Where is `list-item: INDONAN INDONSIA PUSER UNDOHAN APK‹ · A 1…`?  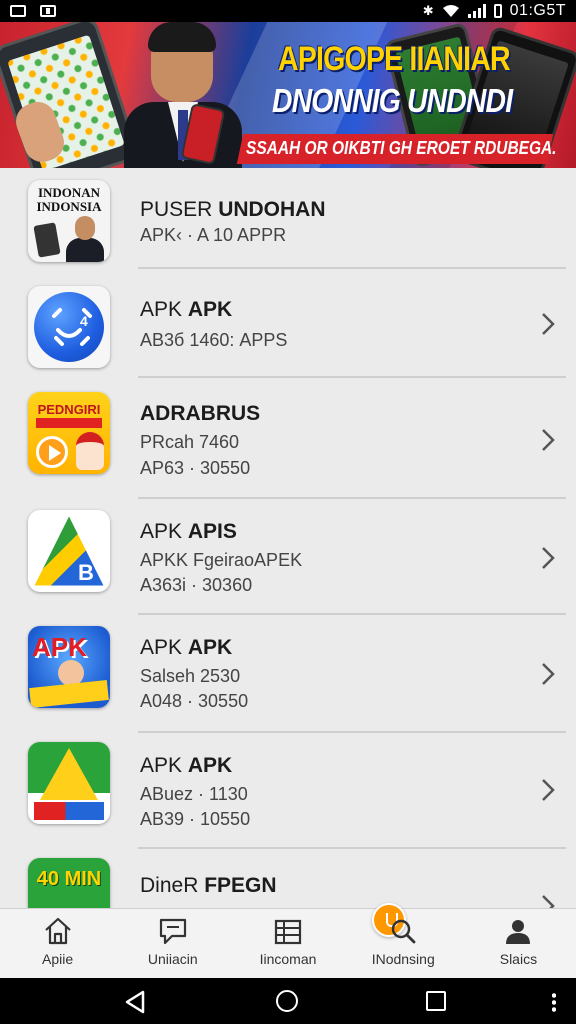 list-item: INDONAN INDONSIA PUSER UNDOHAN APK‹ · A 1… is located at coordinates (288, 218).